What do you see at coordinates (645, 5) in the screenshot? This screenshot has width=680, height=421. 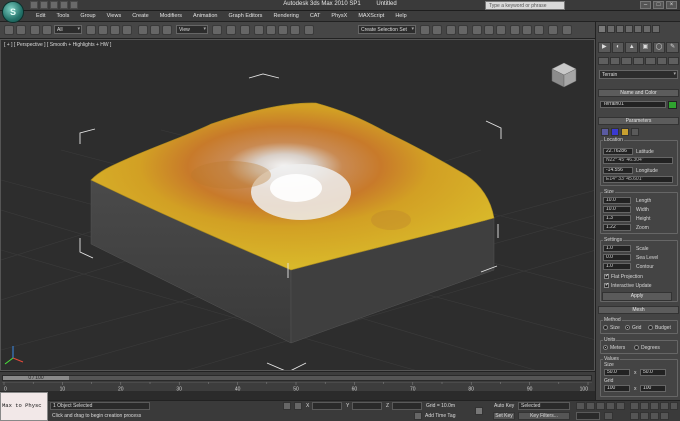 I see `minimize-button: –` at bounding box center [645, 5].